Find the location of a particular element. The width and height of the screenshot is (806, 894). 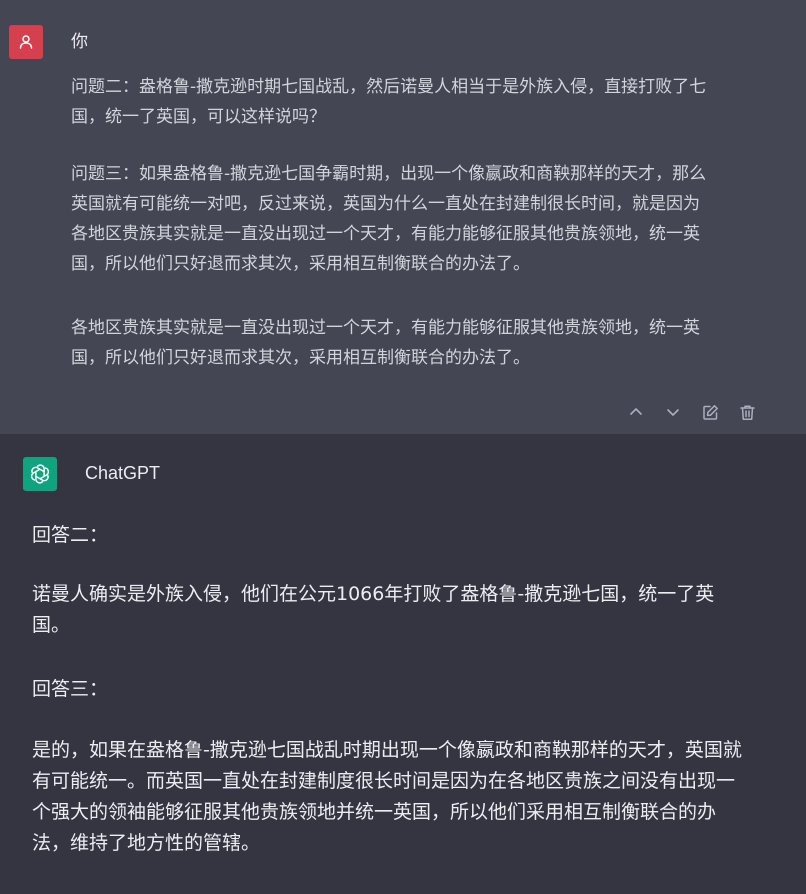

chevron-up-icon is located at coordinates (636, 412).